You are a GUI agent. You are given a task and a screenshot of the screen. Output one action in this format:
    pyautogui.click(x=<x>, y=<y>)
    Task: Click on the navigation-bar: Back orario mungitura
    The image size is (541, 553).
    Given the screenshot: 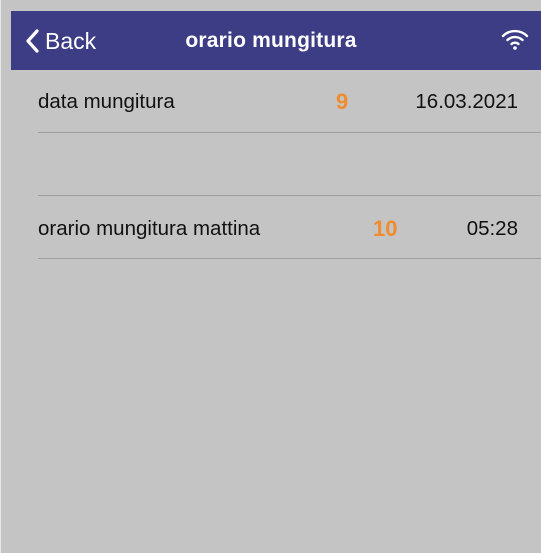 What is the action you would take?
    pyautogui.click(x=276, y=40)
    